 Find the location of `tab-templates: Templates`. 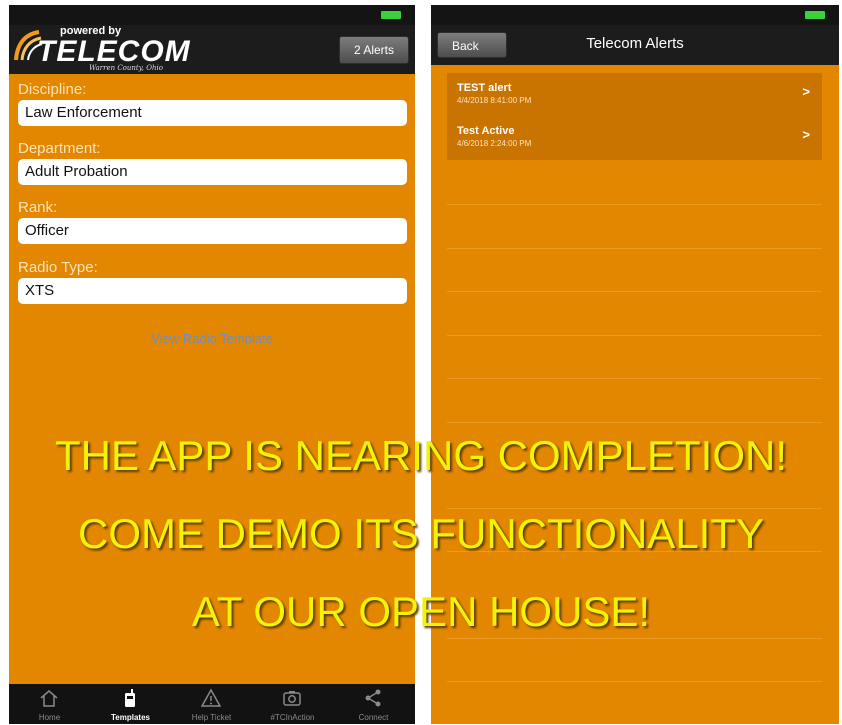

tab-templates: Templates is located at coordinates (130, 704).